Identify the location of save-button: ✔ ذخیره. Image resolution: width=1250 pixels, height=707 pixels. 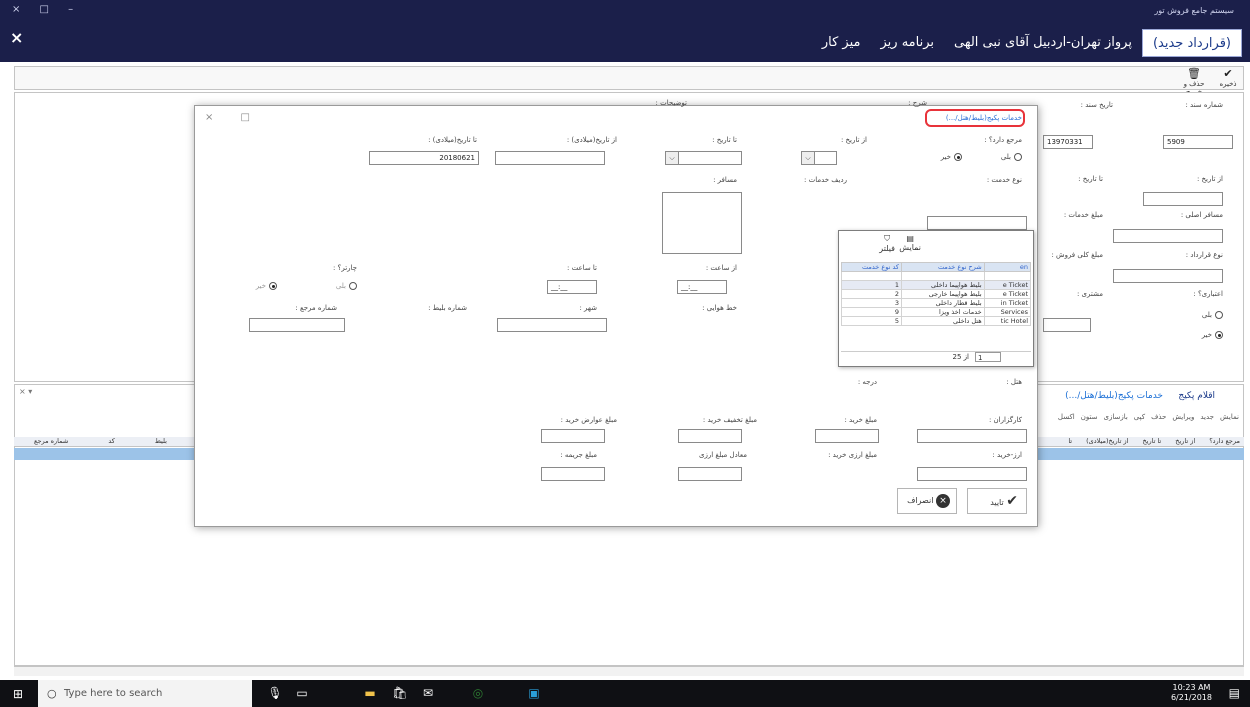
(1228, 79).